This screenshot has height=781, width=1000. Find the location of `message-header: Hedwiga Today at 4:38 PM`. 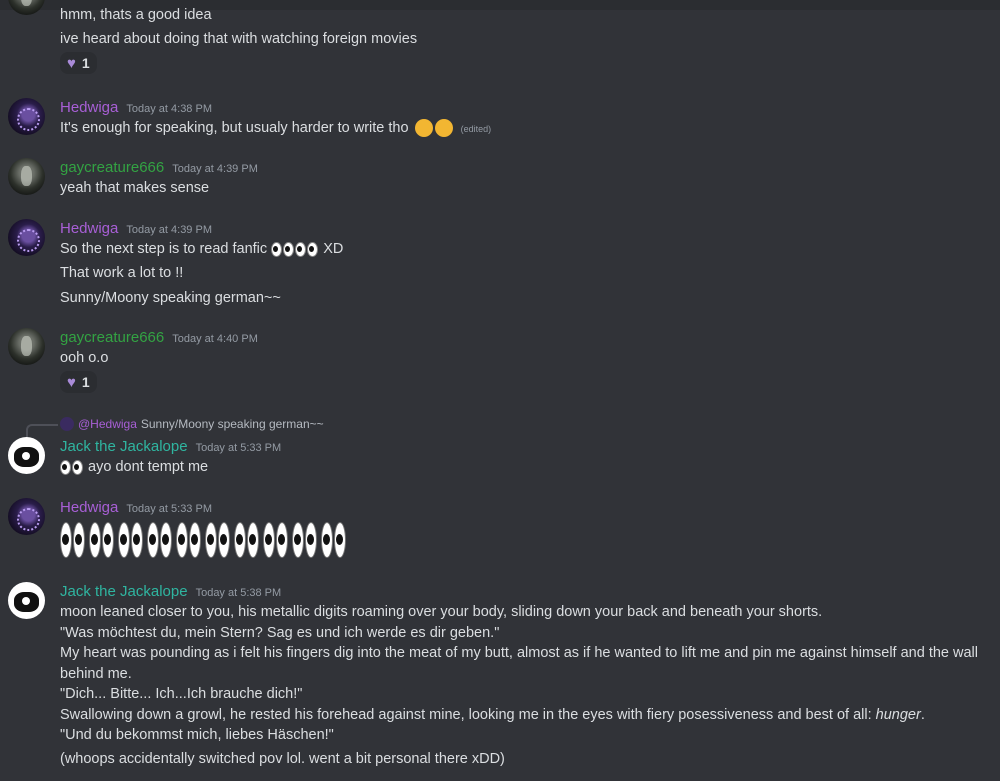

message-header: Hedwiga Today at 4:38 PM is located at coordinates (136, 108).